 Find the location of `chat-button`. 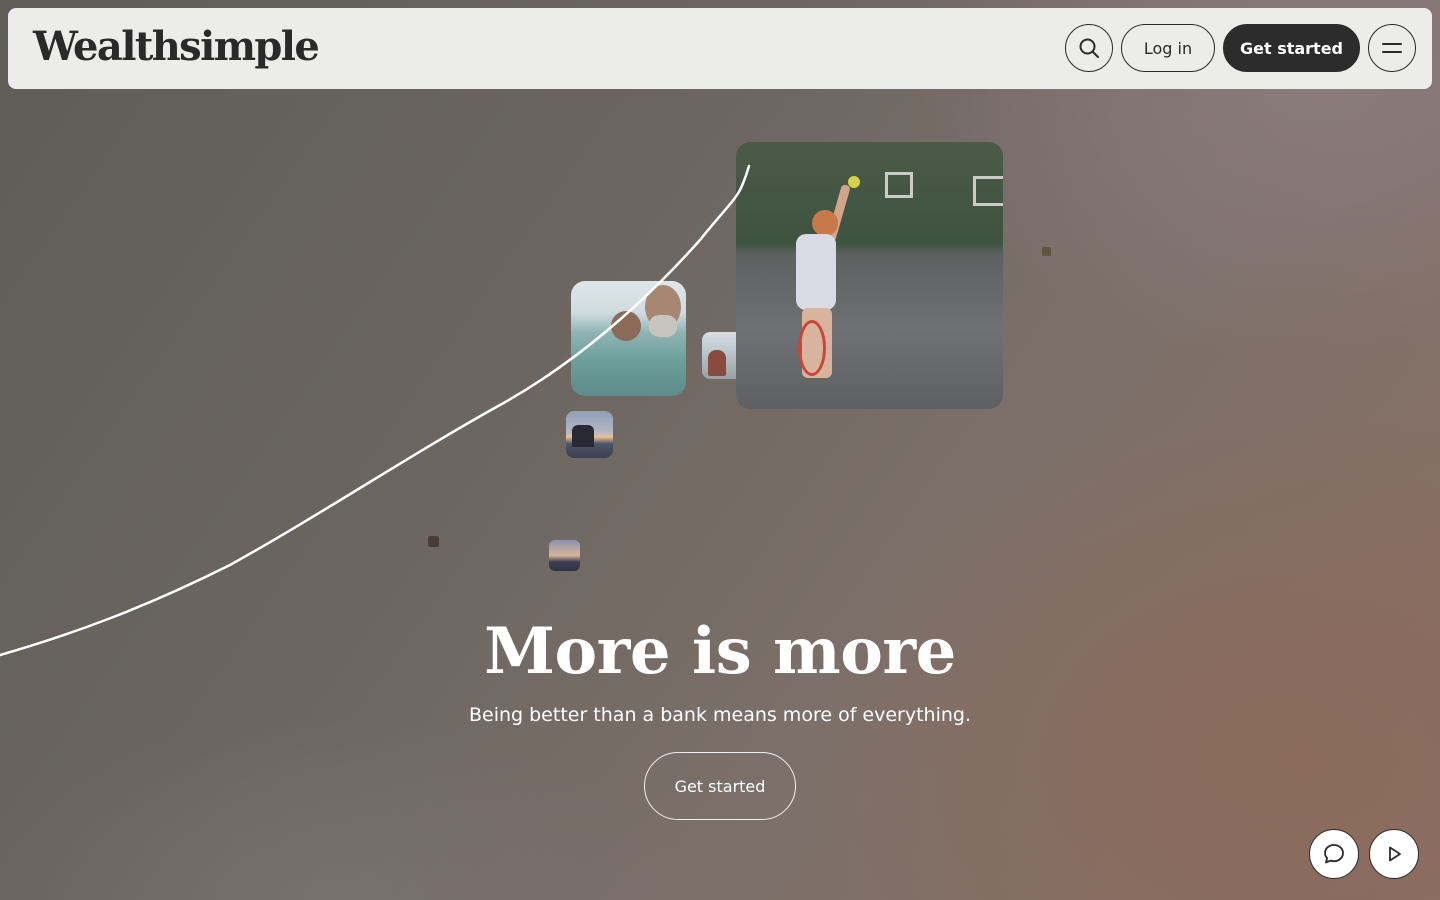

chat-button is located at coordinates (1334, 854).